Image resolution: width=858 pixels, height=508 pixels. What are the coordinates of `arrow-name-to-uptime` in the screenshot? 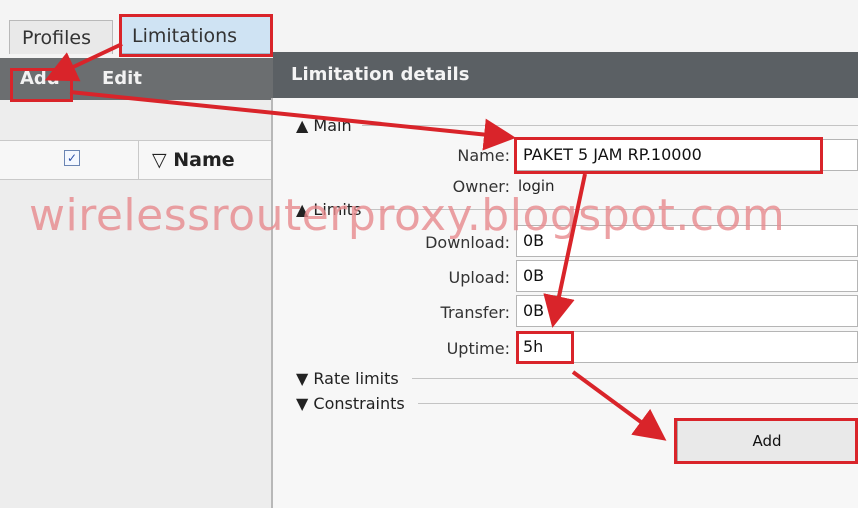 It's located at (565, 250).